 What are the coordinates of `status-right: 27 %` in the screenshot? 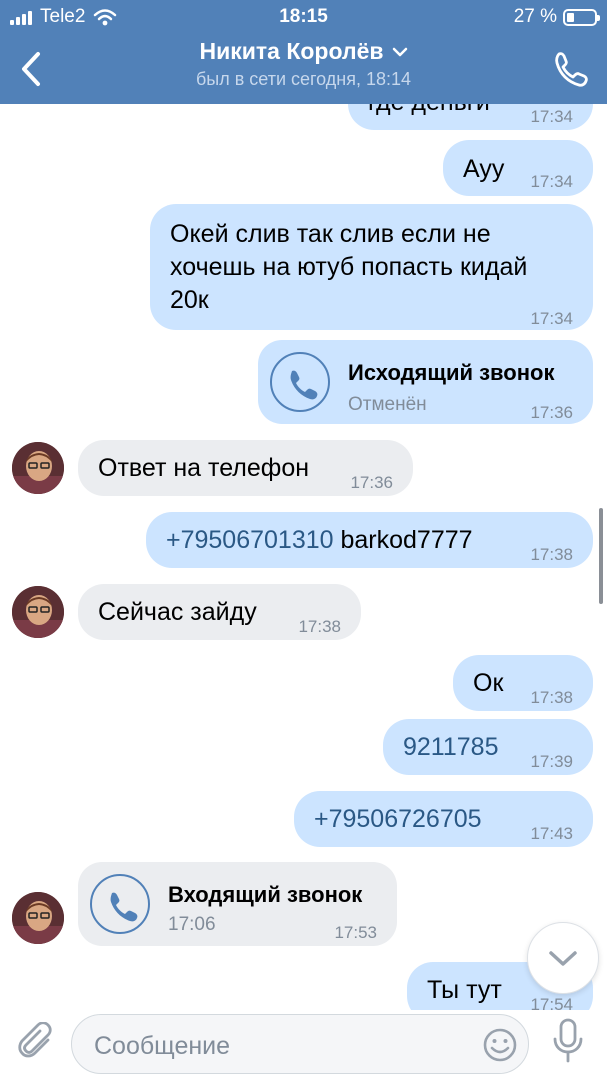 It's located at (556, 17).